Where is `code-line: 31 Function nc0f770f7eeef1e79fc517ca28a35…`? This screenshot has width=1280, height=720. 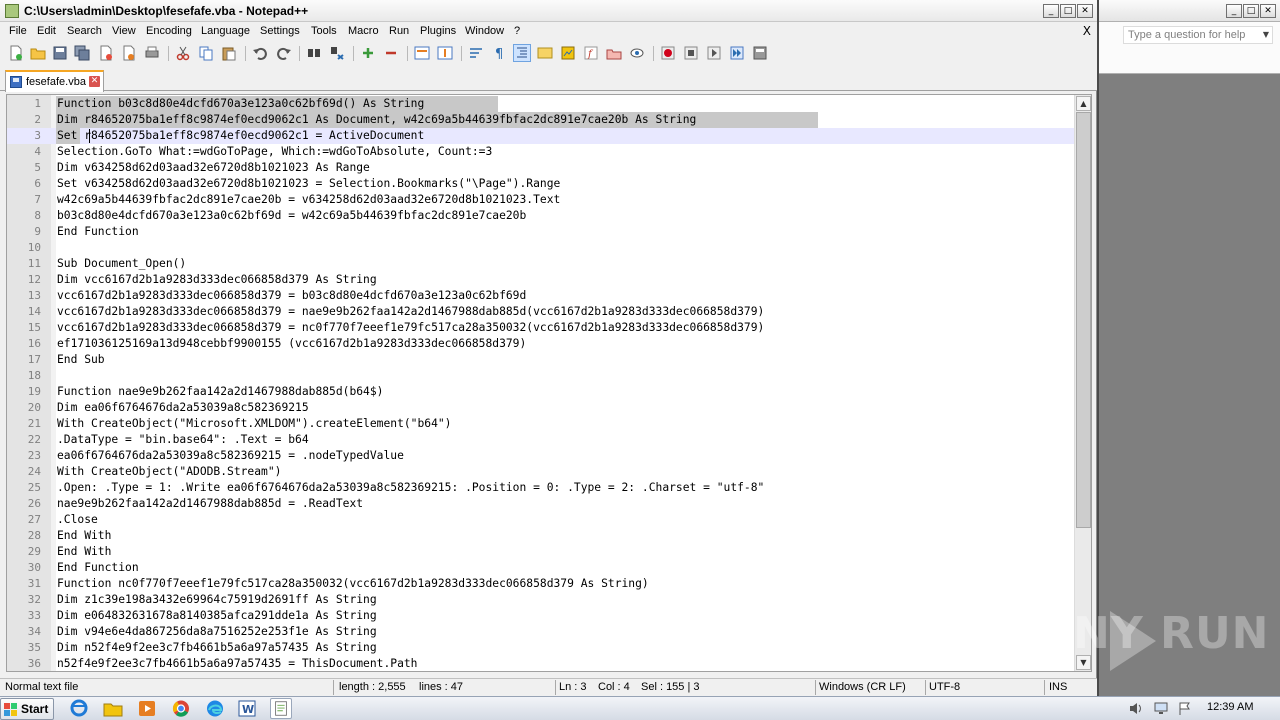
code-line: 31 Function nc0f770f7eeef1e79fc517ca28a35… is located at coordinates (541, 584).